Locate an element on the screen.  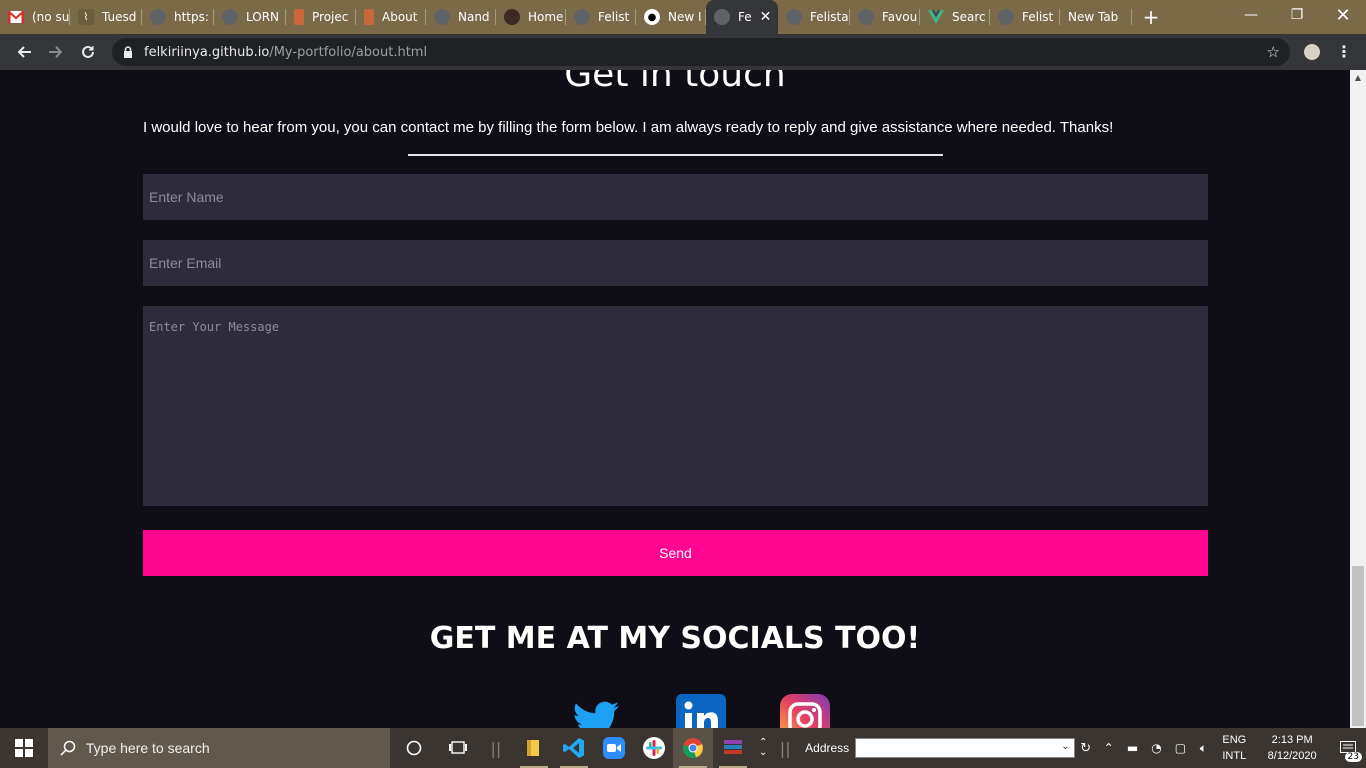
tab: Favou is located at coordinates (885, 17).